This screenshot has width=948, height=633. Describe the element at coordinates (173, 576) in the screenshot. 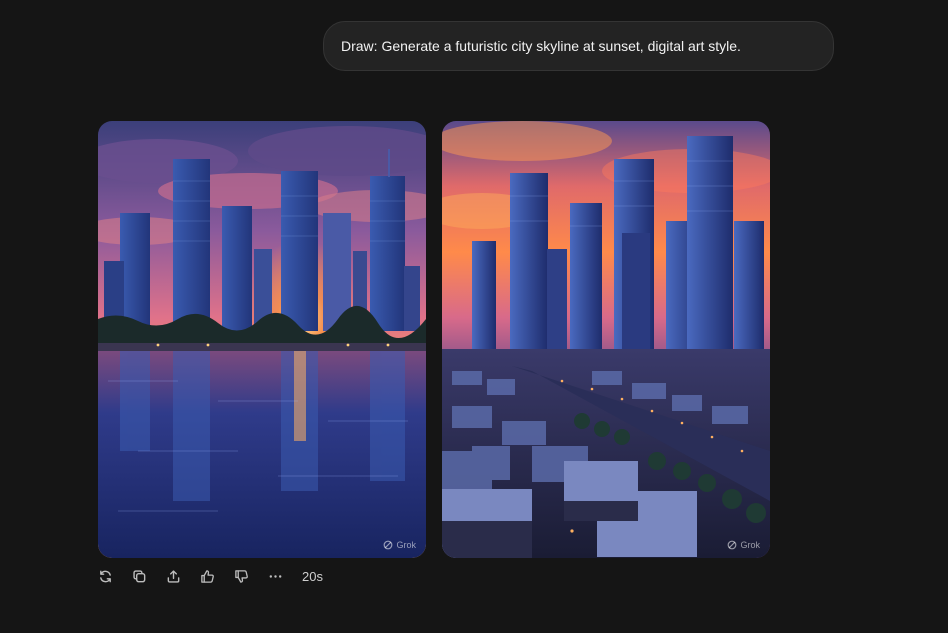

I see `share-icon` at that location.